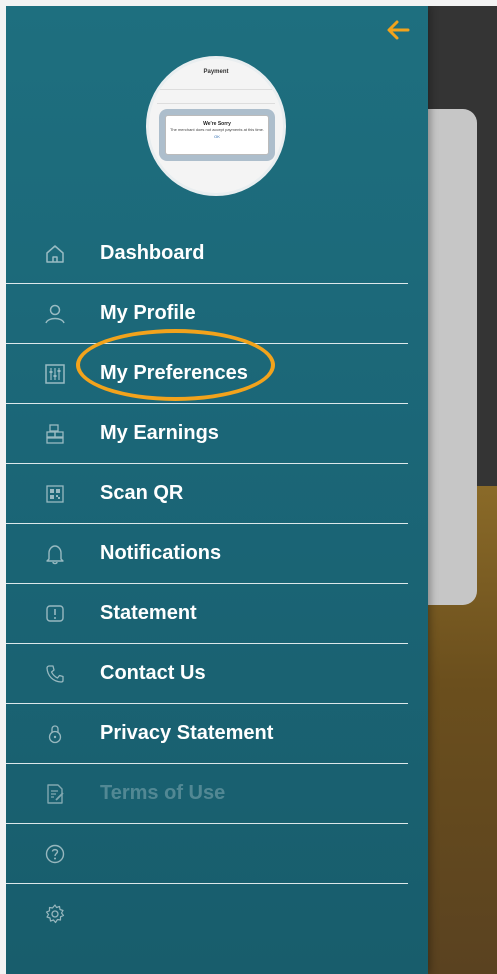  I want to click on menu-item-label: Scan QR, so click(142, 493).